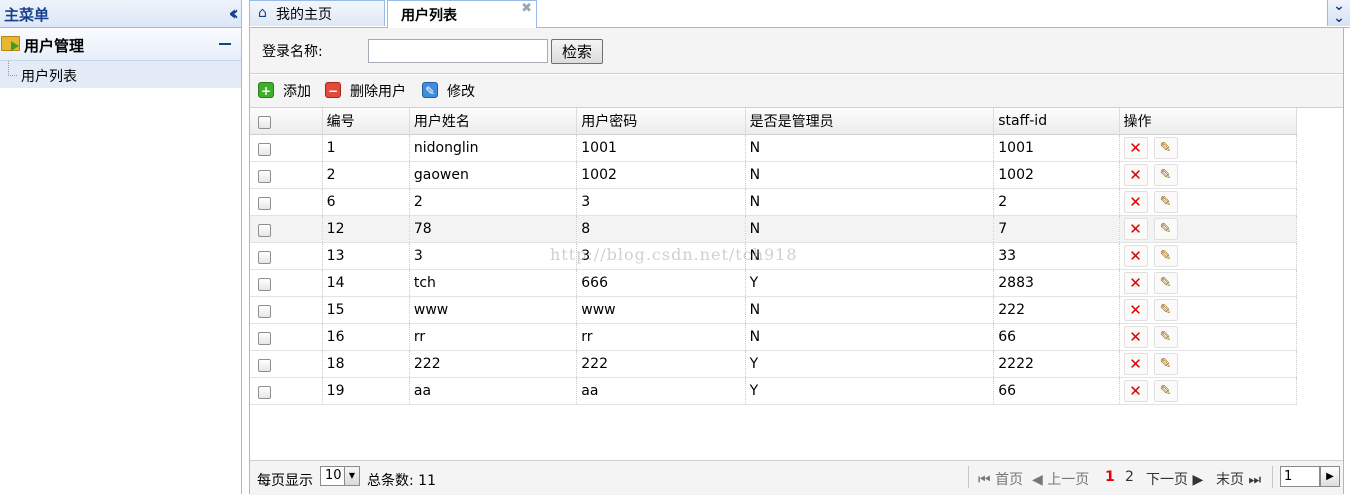 The width and height of the screenshot is (1350, 495). Describe the element at coordinates (774, 337) in the screenshot. I see `table-row: 16 rr rr N 66 ✕ ✎` at that location.